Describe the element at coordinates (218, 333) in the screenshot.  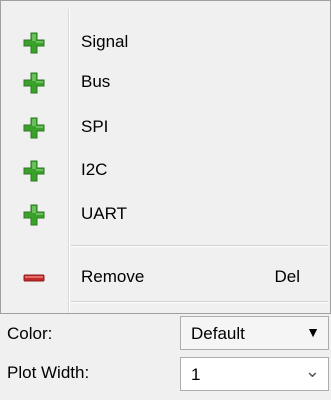
I see `color-value: Default` at that location.